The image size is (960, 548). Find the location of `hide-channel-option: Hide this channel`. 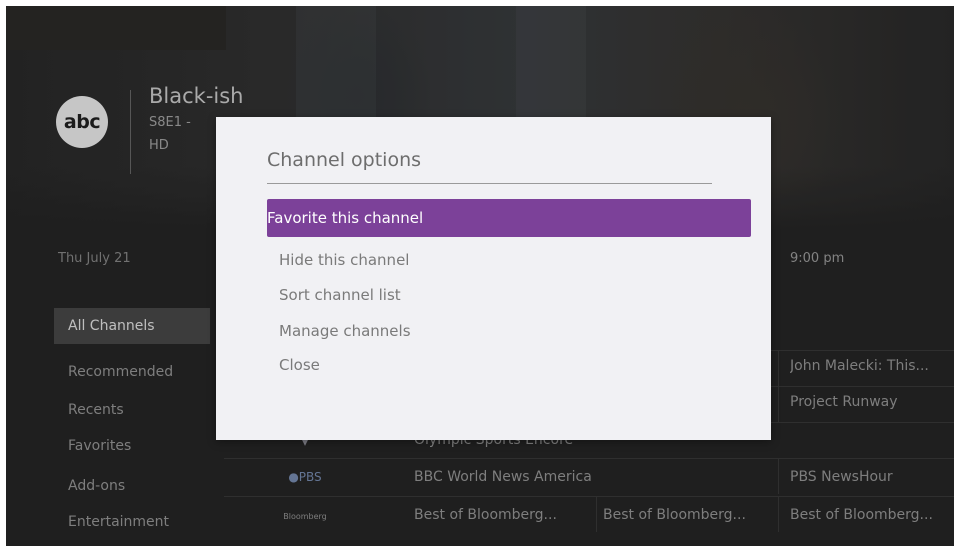

hide-channel-option: Hide this channel is located at coordinates (509, 260).